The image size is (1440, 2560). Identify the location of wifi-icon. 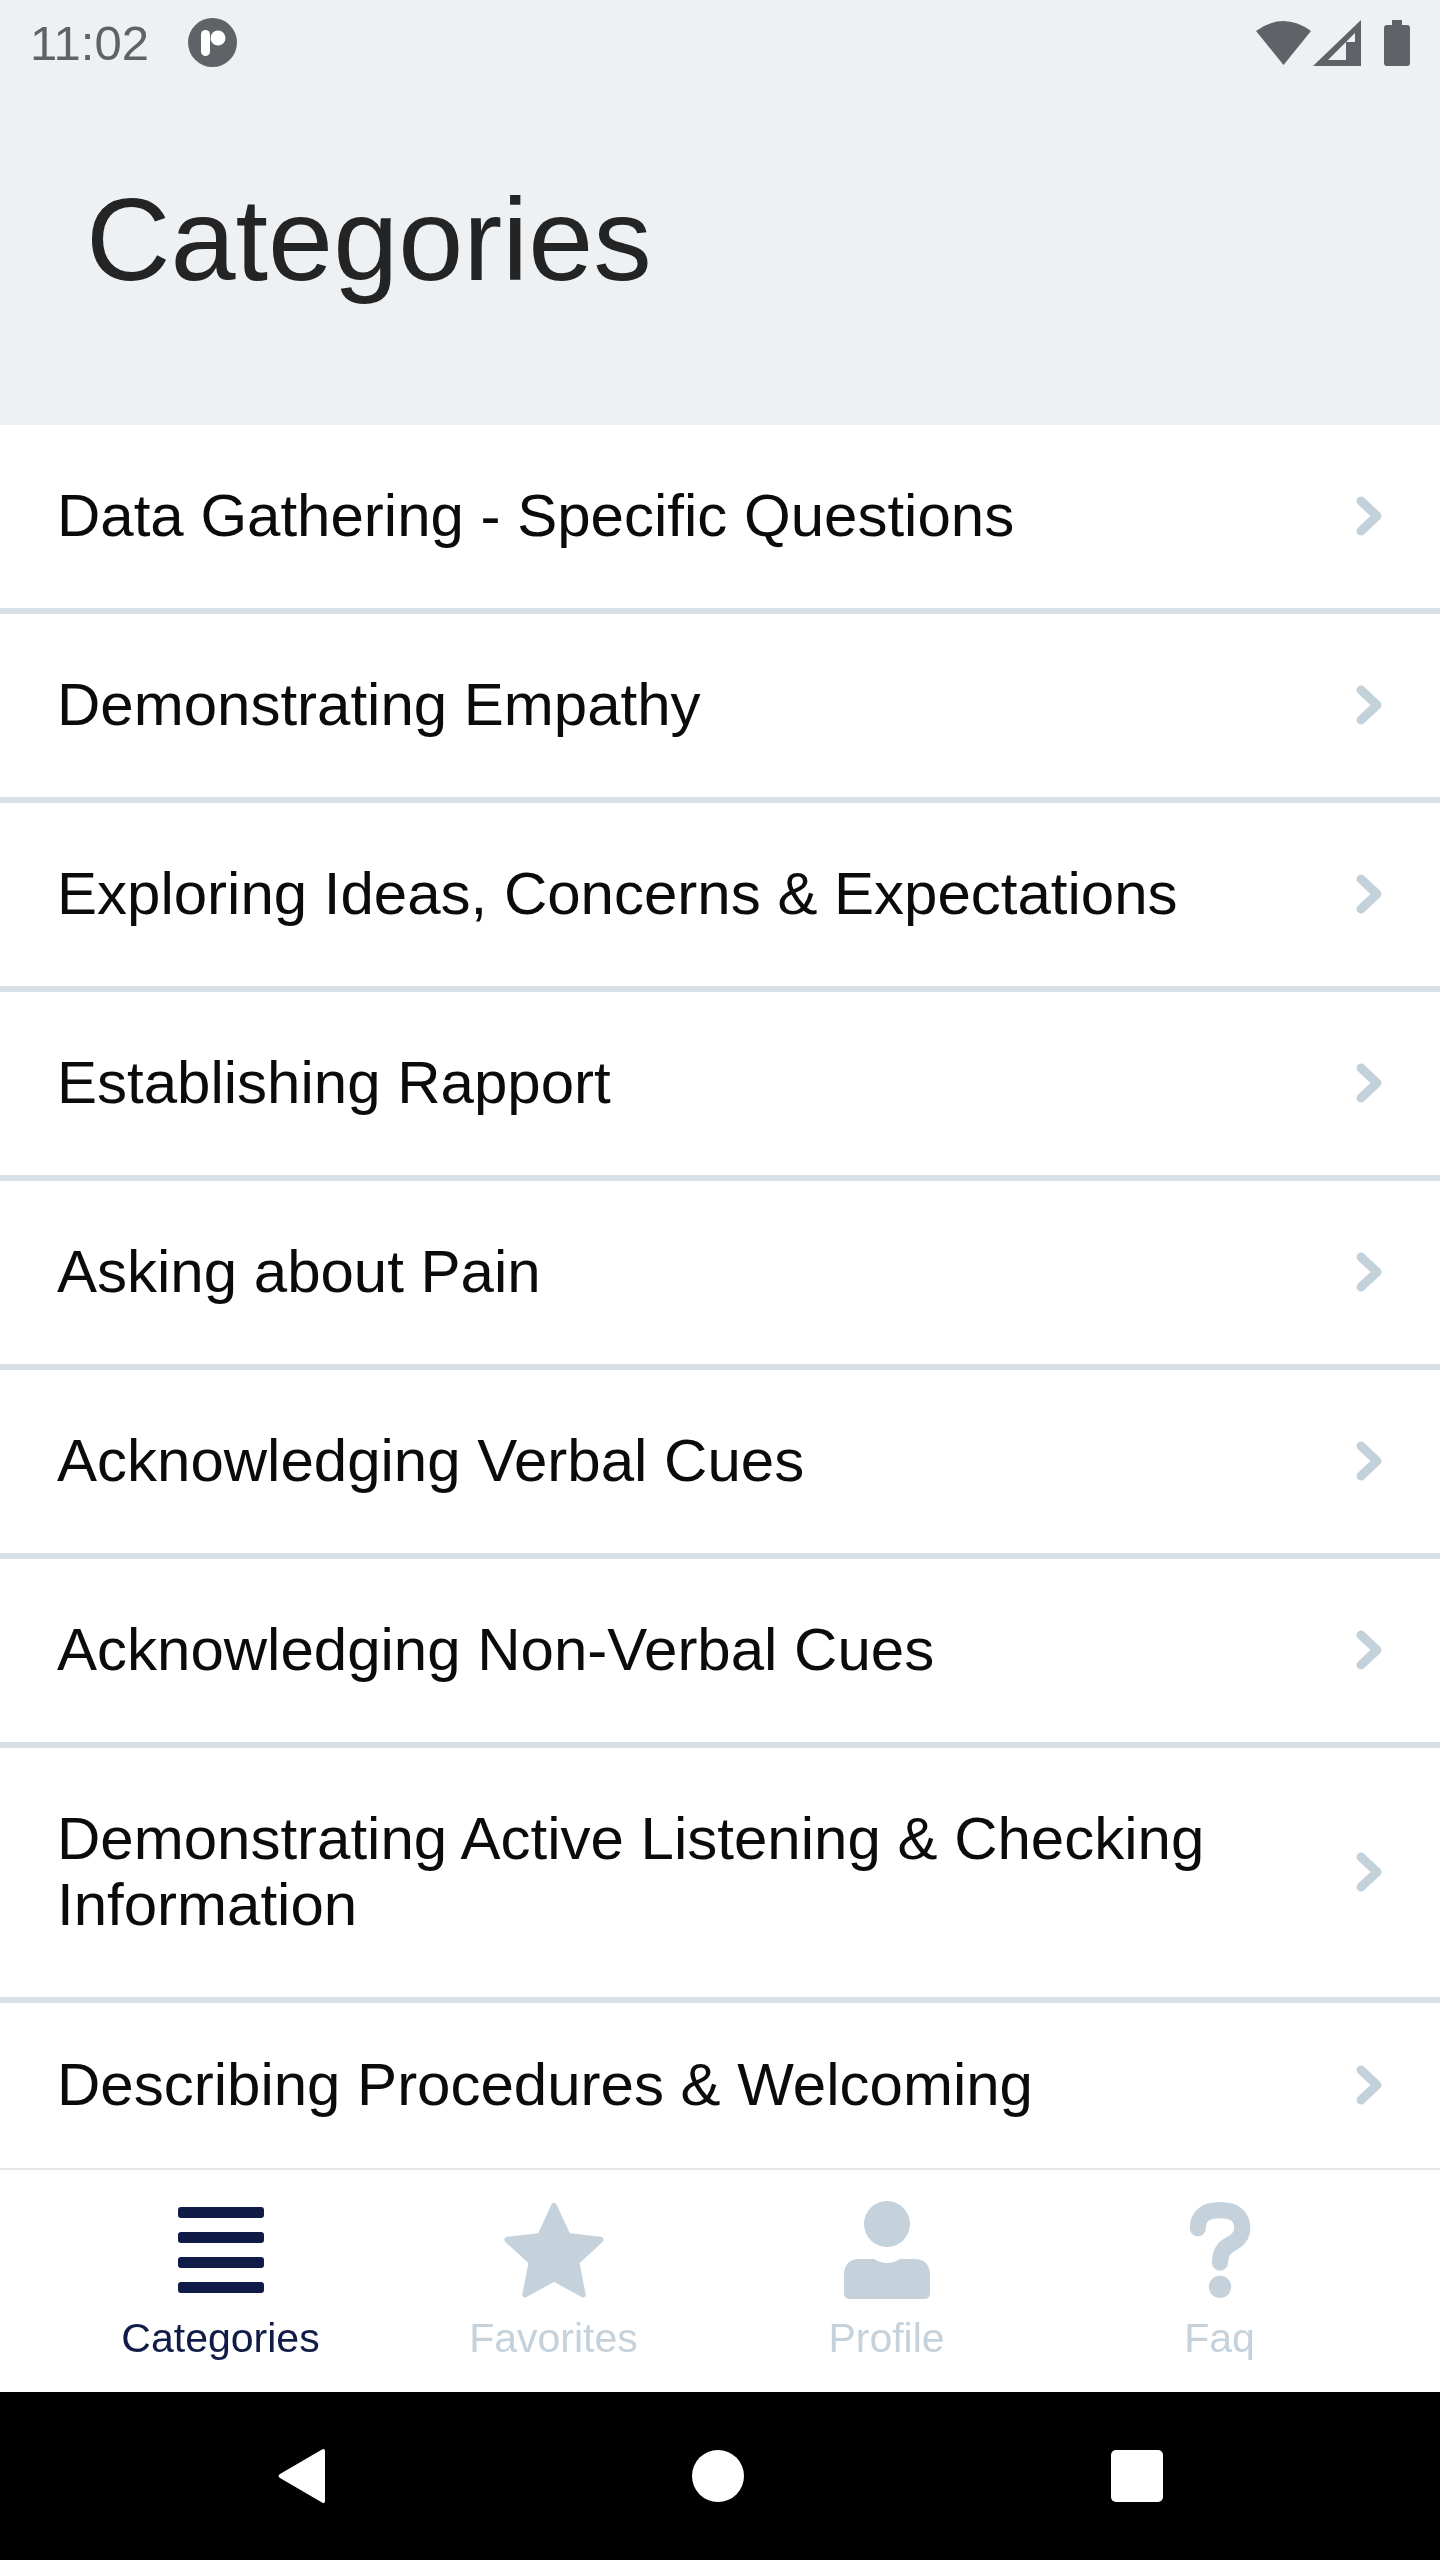
(1283, 42).